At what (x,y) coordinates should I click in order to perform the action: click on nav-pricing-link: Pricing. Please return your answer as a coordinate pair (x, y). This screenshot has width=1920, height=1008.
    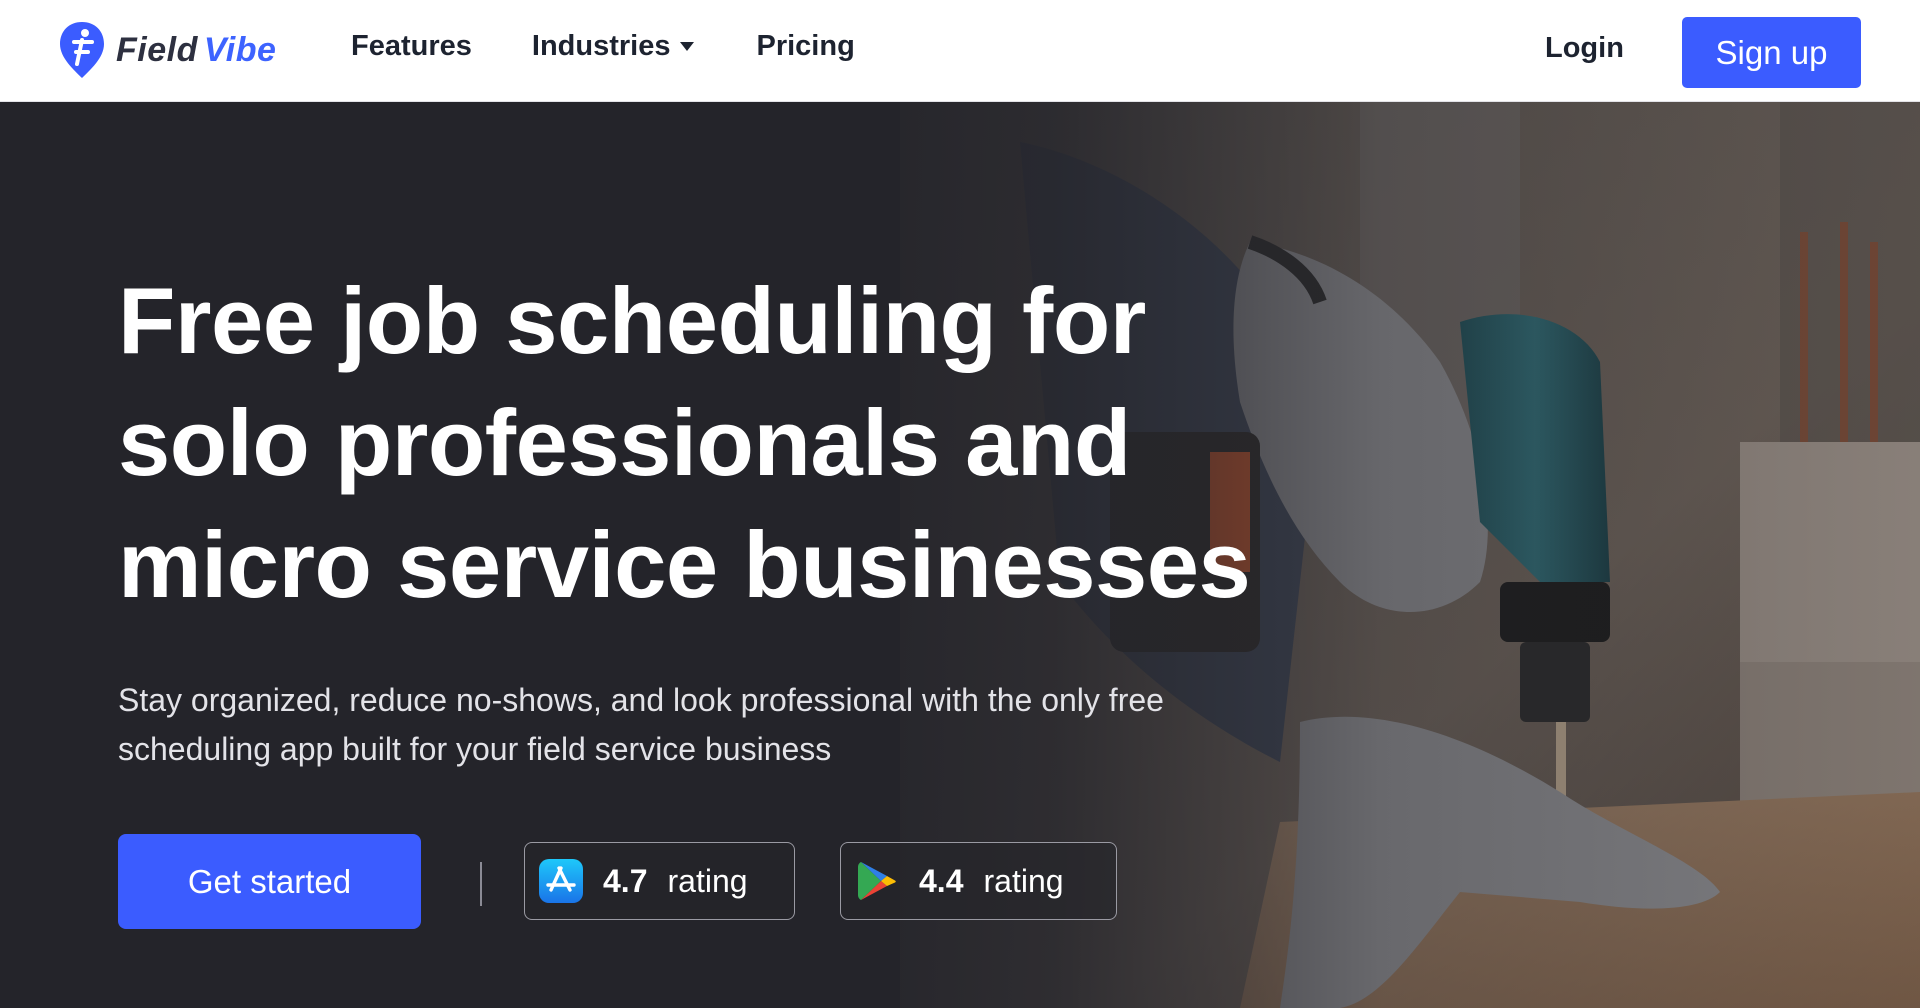
    Looking at the image, I should click on (805, 46).